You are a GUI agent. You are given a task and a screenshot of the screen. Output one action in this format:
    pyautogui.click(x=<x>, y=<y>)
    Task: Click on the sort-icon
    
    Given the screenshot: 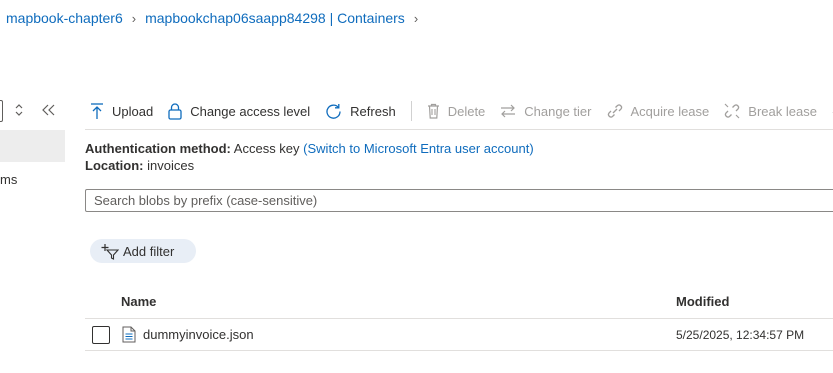 What is the action you would take?
    pyautogui.click(x=19, y=110)
    